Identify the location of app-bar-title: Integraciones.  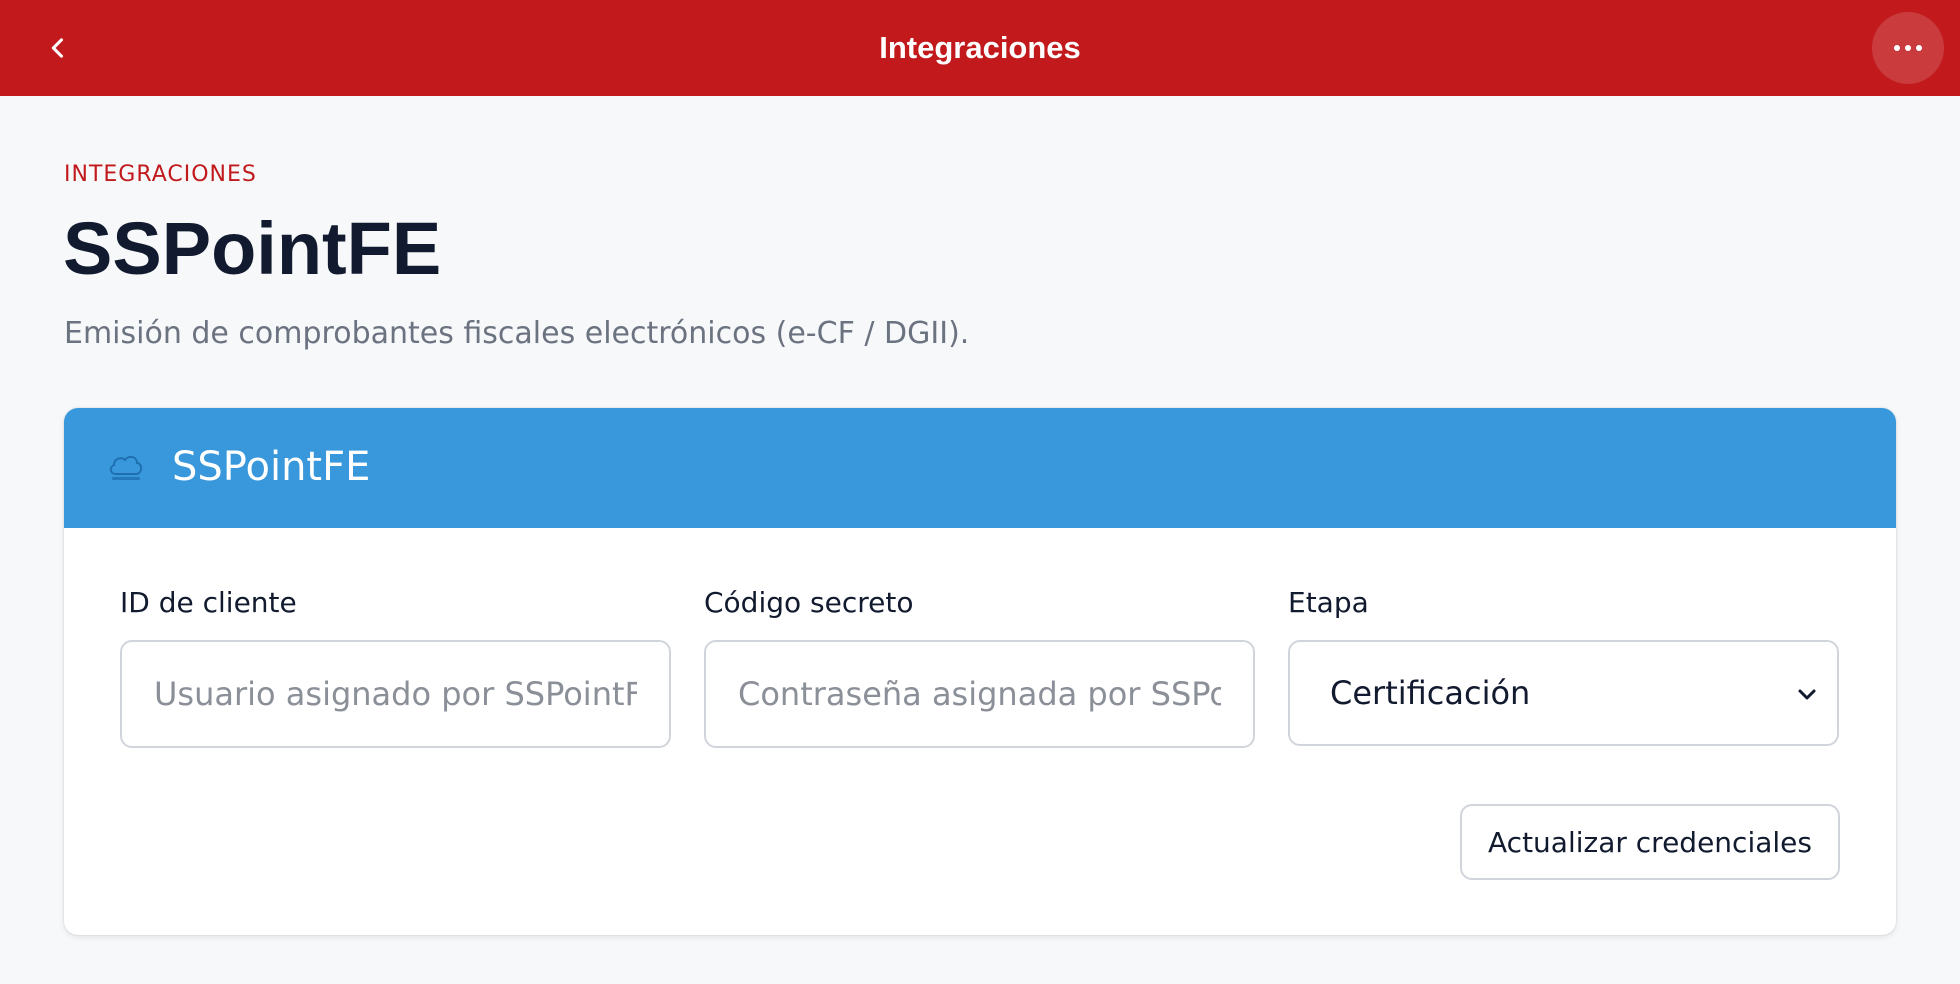
(980, 47).